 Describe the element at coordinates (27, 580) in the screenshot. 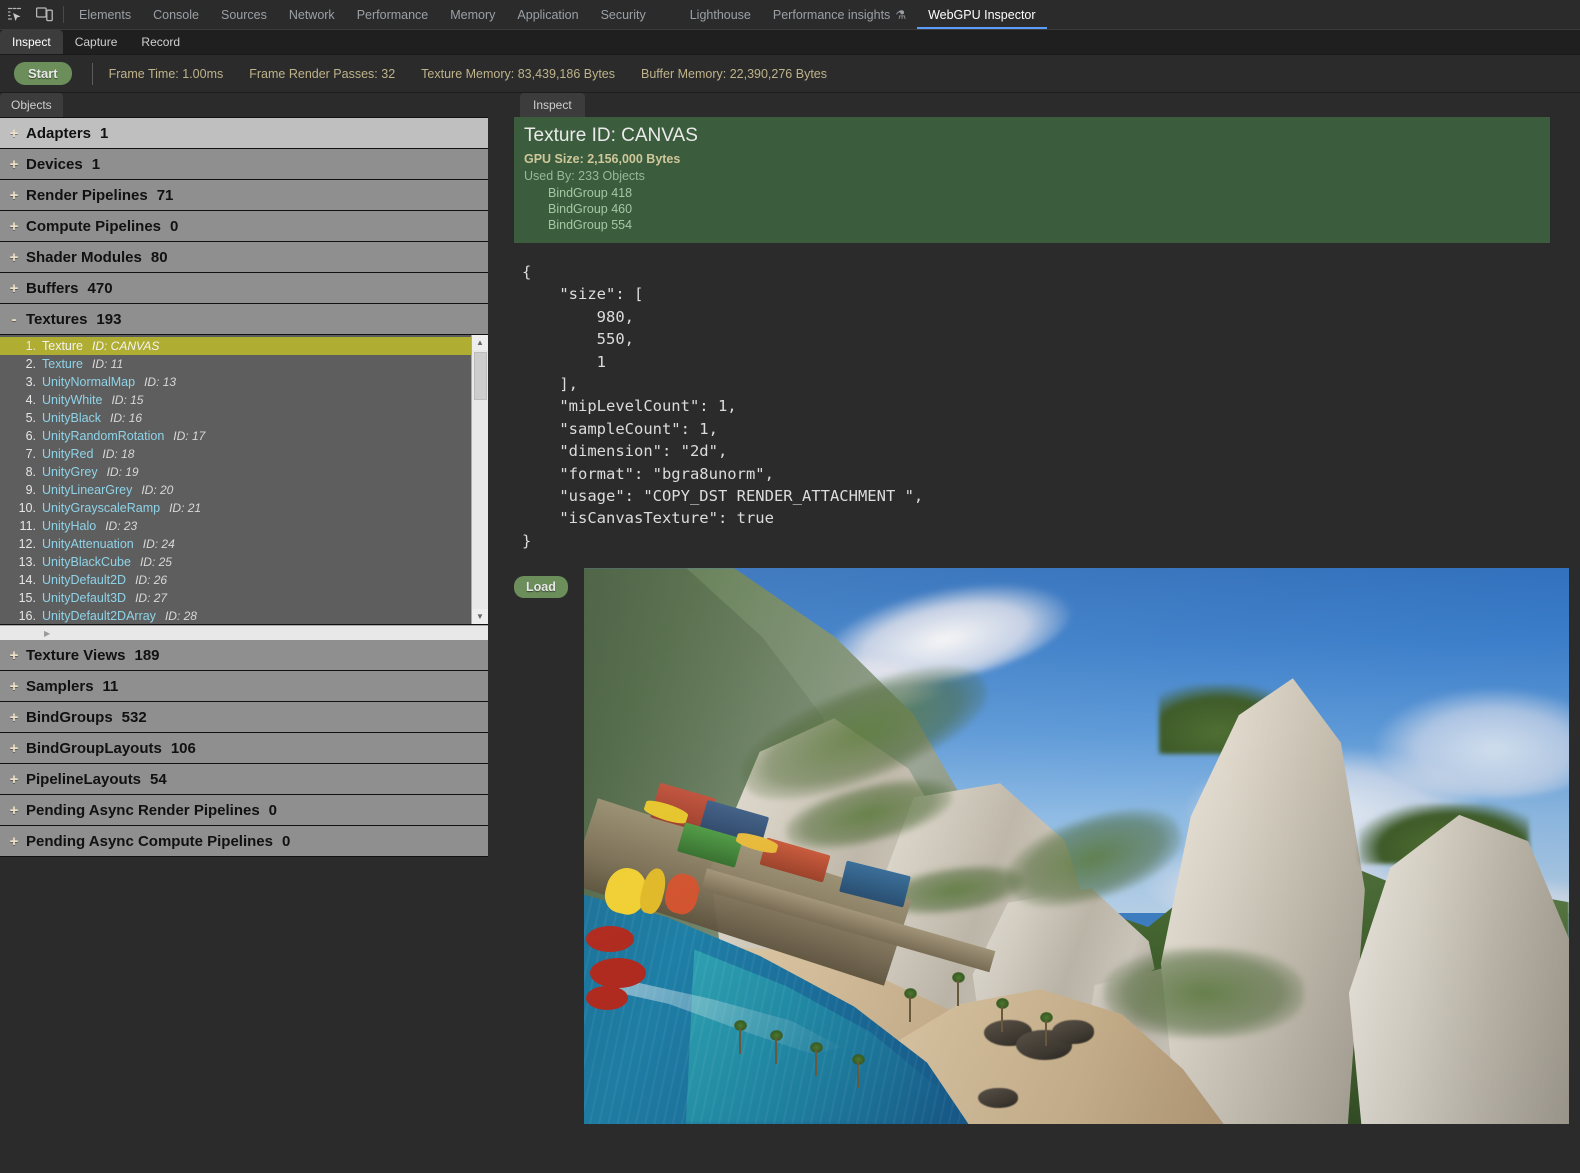

I see `item-index: 14.` at that location.